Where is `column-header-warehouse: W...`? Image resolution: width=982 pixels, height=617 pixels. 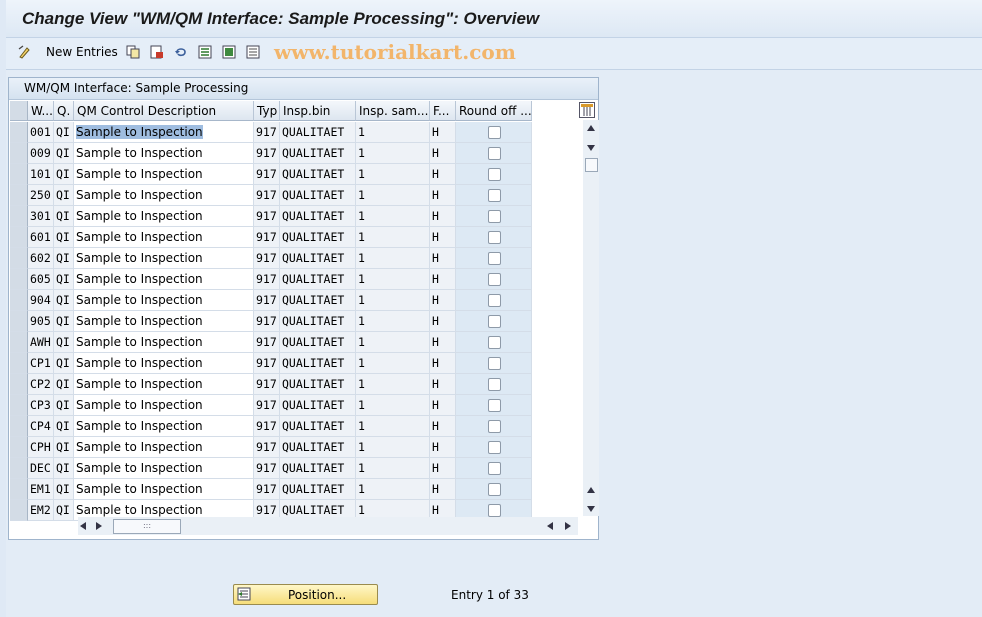 column-header-warehouse: W... is located at coordinates (41, 111).